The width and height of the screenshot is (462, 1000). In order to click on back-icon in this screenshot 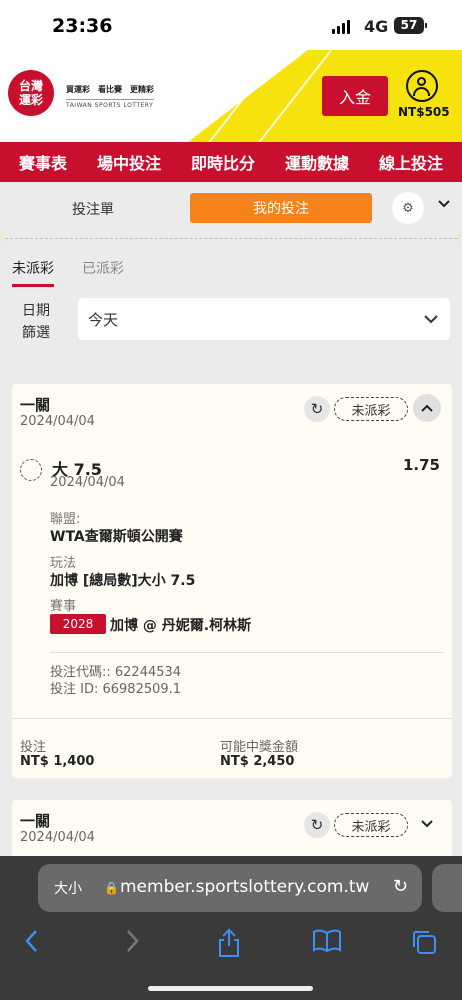, I will do `click(32, 941)`.